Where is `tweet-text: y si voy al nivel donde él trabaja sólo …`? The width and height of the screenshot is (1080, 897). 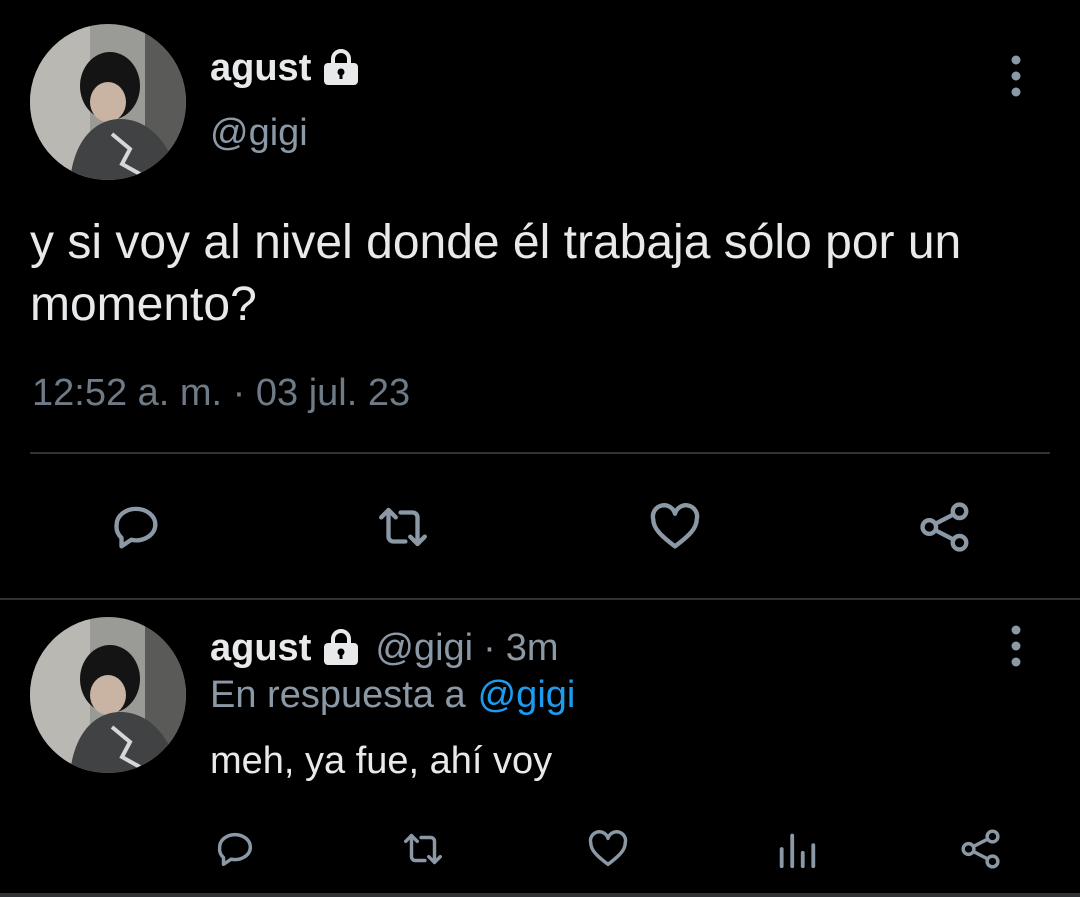 tweet-text: y si voy al nivel donde él trabaja sólo … is located at coordinates (496, 273).